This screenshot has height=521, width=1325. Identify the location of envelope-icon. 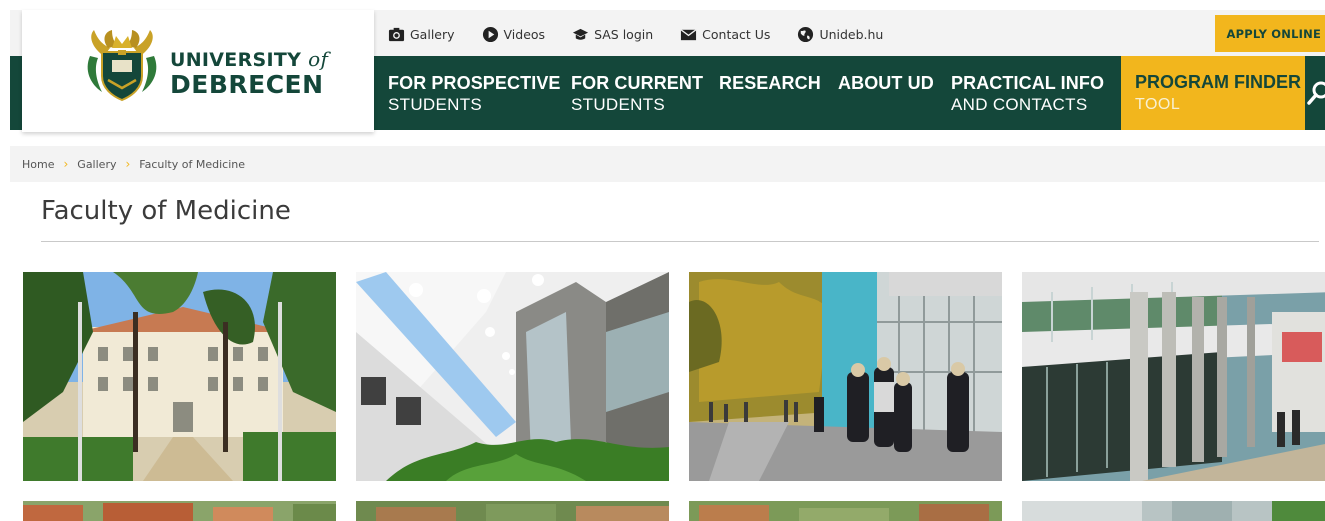
(688, 34).